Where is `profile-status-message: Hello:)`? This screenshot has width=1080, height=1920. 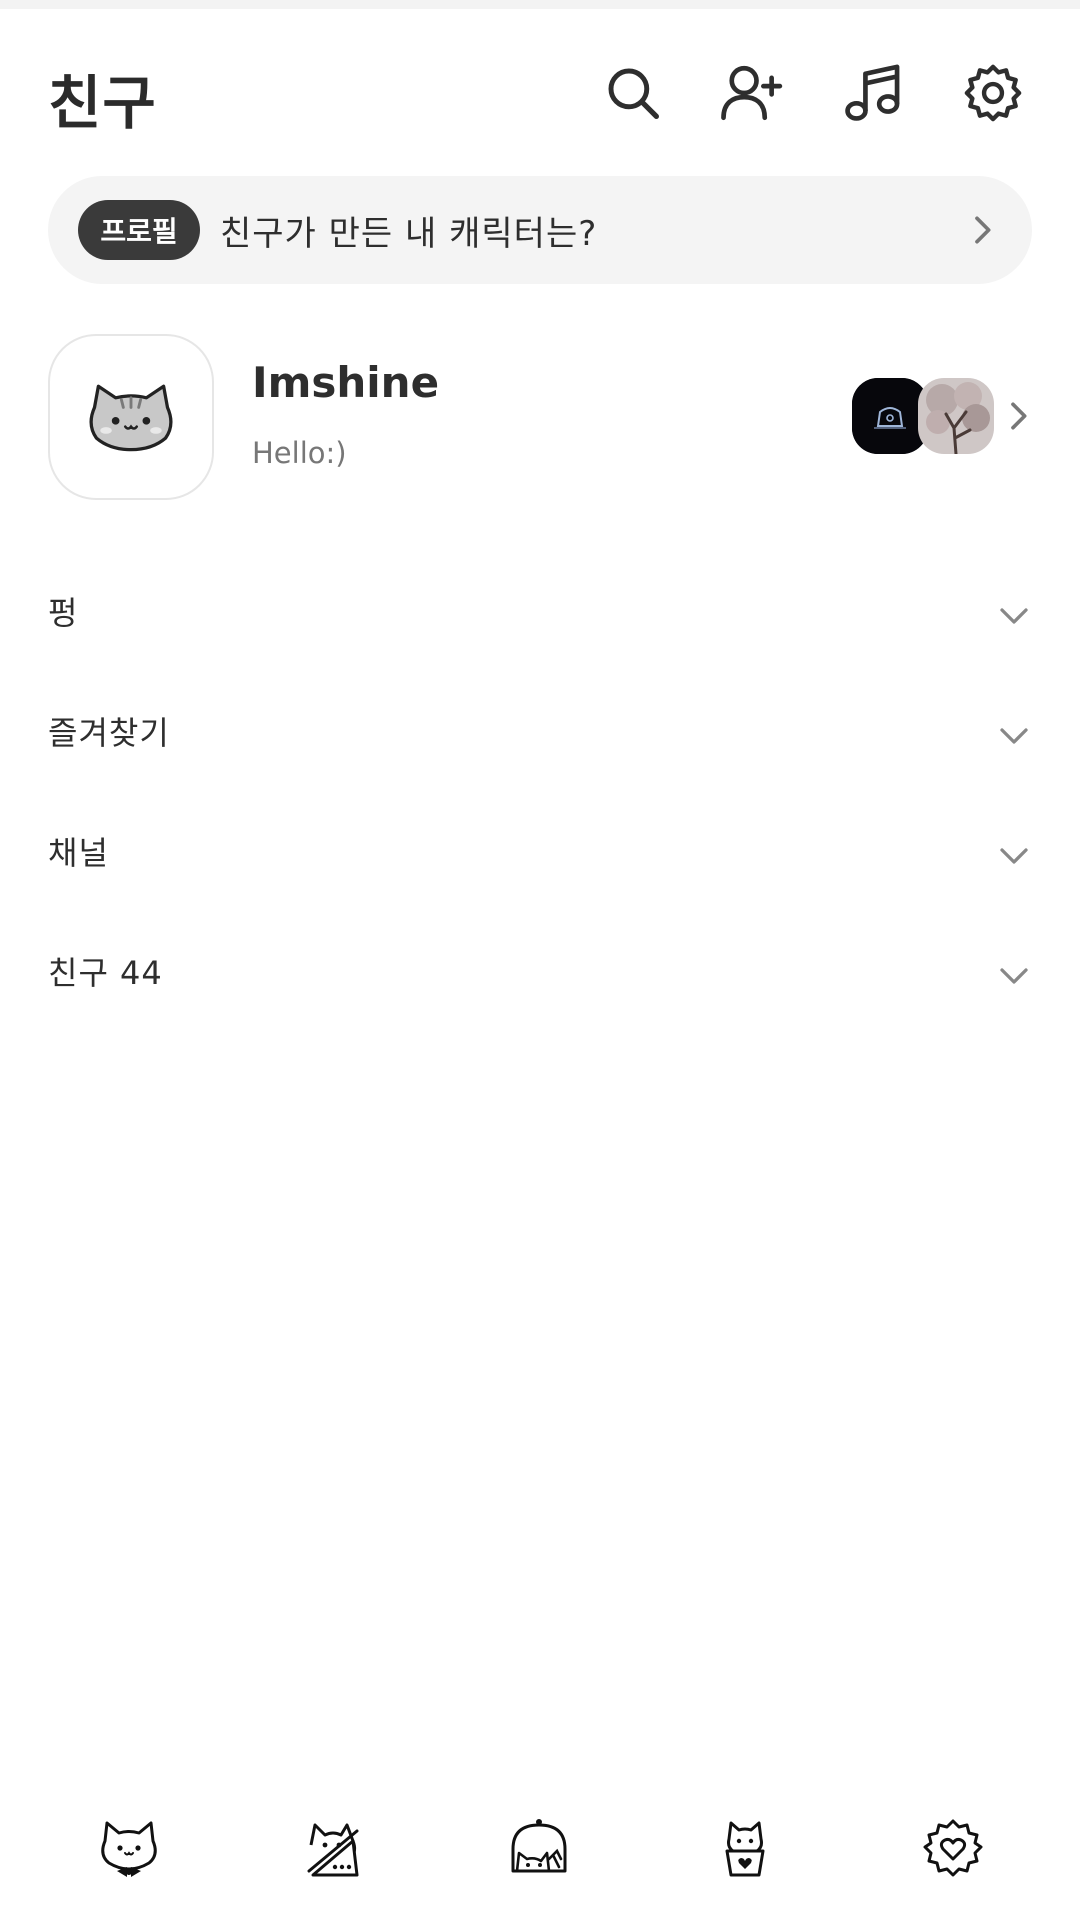
profile-status-message: Hello:) is located at coordinates (299, 453).